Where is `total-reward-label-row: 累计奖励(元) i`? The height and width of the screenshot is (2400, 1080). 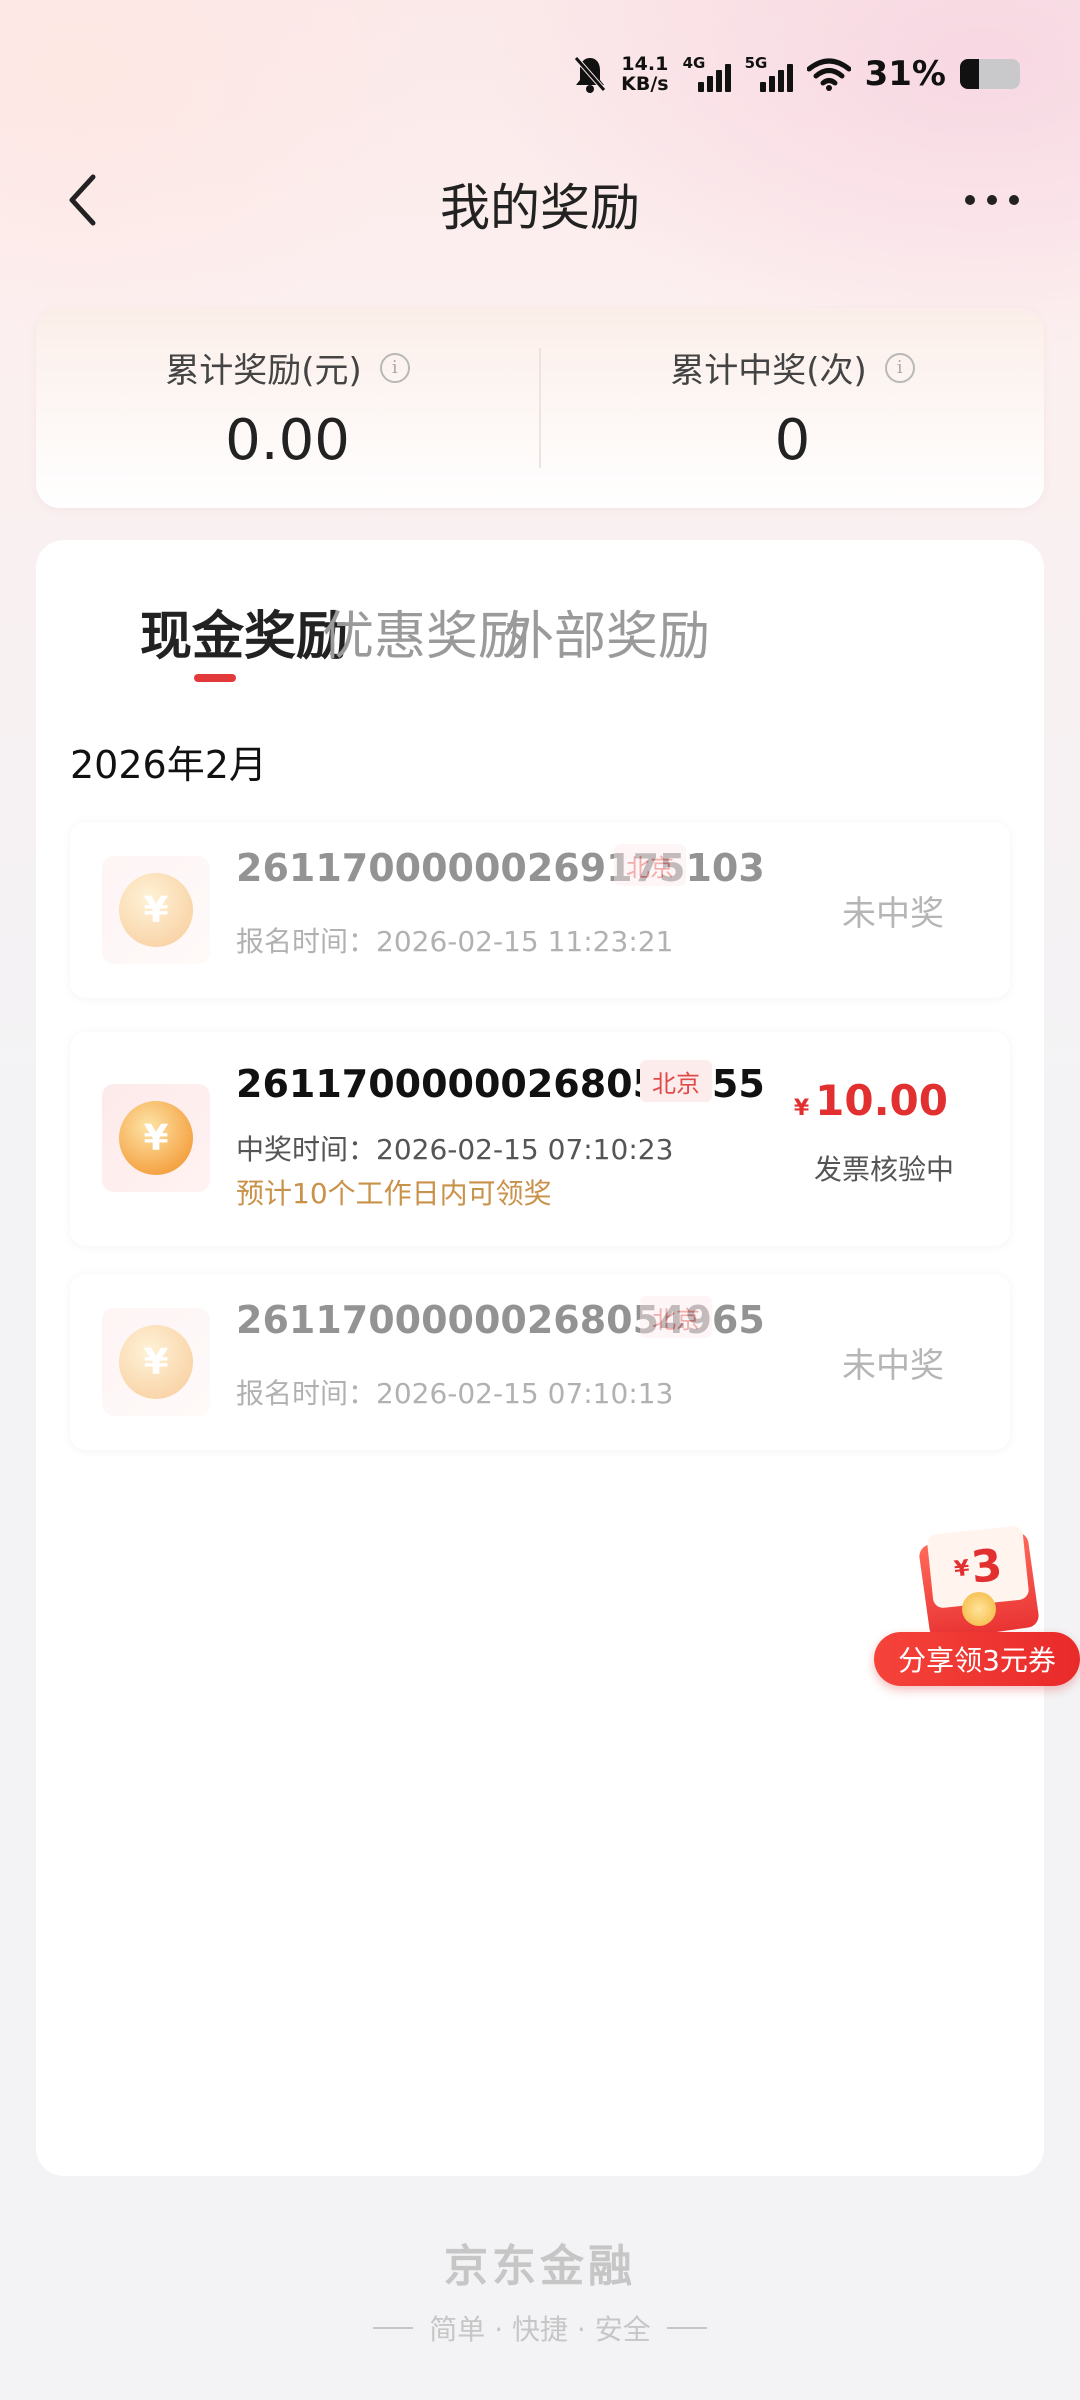 total-reward-label-row: 累计奖励(元) i is located at coordinates (287, 367).